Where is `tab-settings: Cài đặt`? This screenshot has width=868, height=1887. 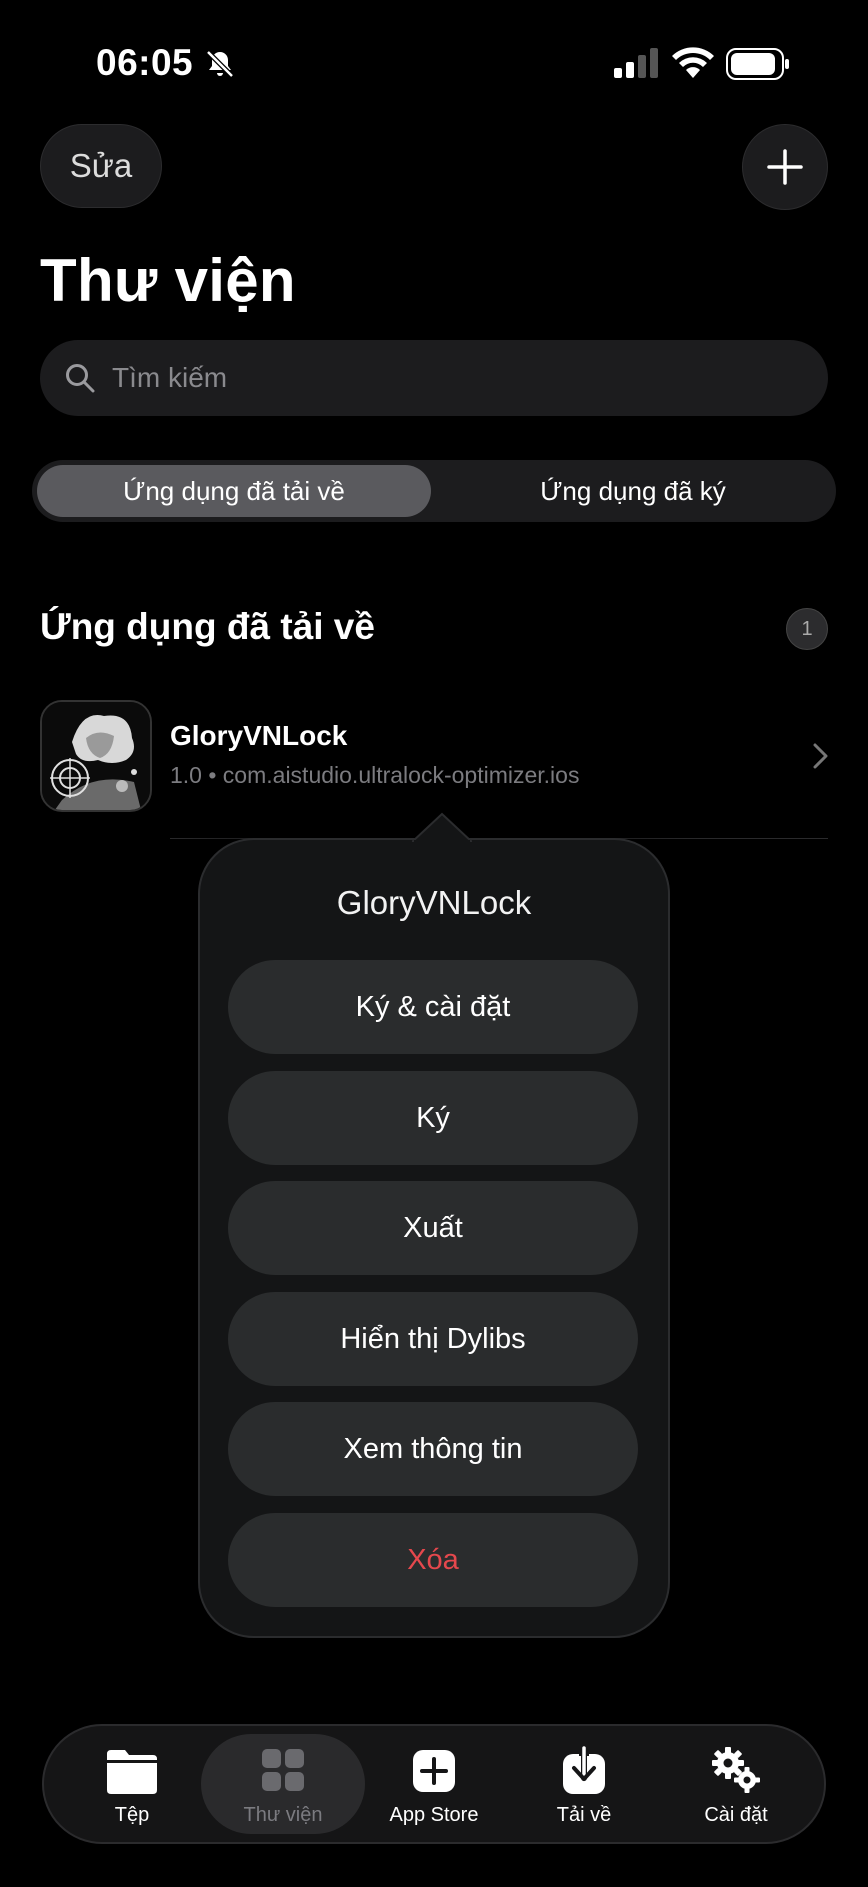
tab-settings: Cài đặt is located at coordinates (736, 1784).